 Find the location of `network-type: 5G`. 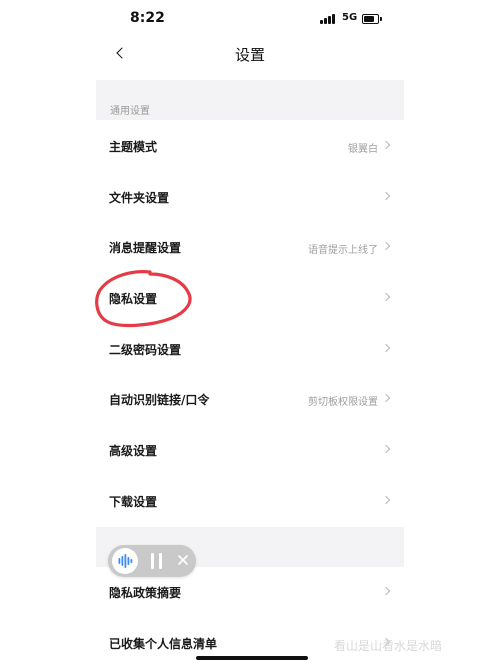

network-type: 5G is located at coordinates (350, 17).